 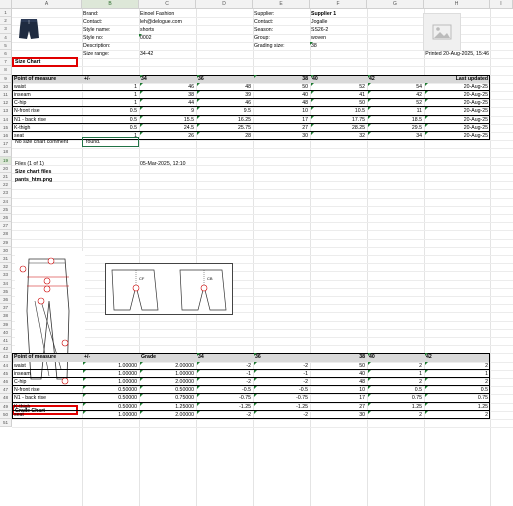 I want to click on measure-value-cell: 18.5, so click(x=395, y=120).